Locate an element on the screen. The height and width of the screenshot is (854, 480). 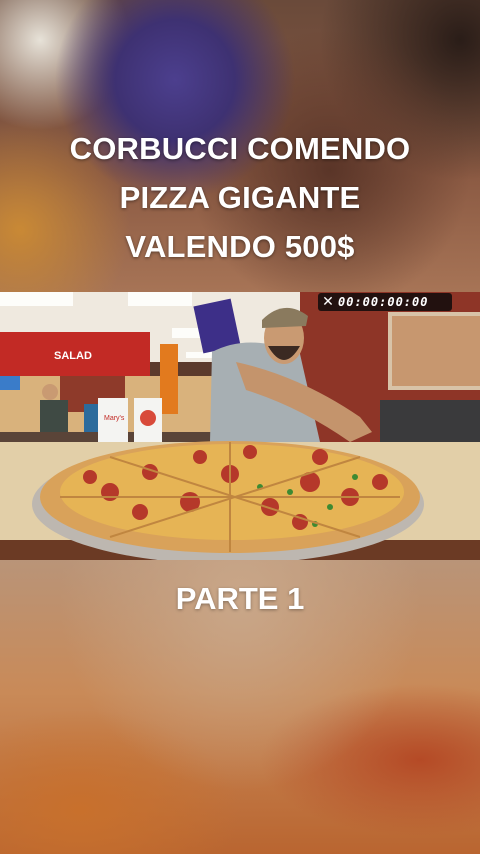
drink-cup is located at coordinates (113, 422).